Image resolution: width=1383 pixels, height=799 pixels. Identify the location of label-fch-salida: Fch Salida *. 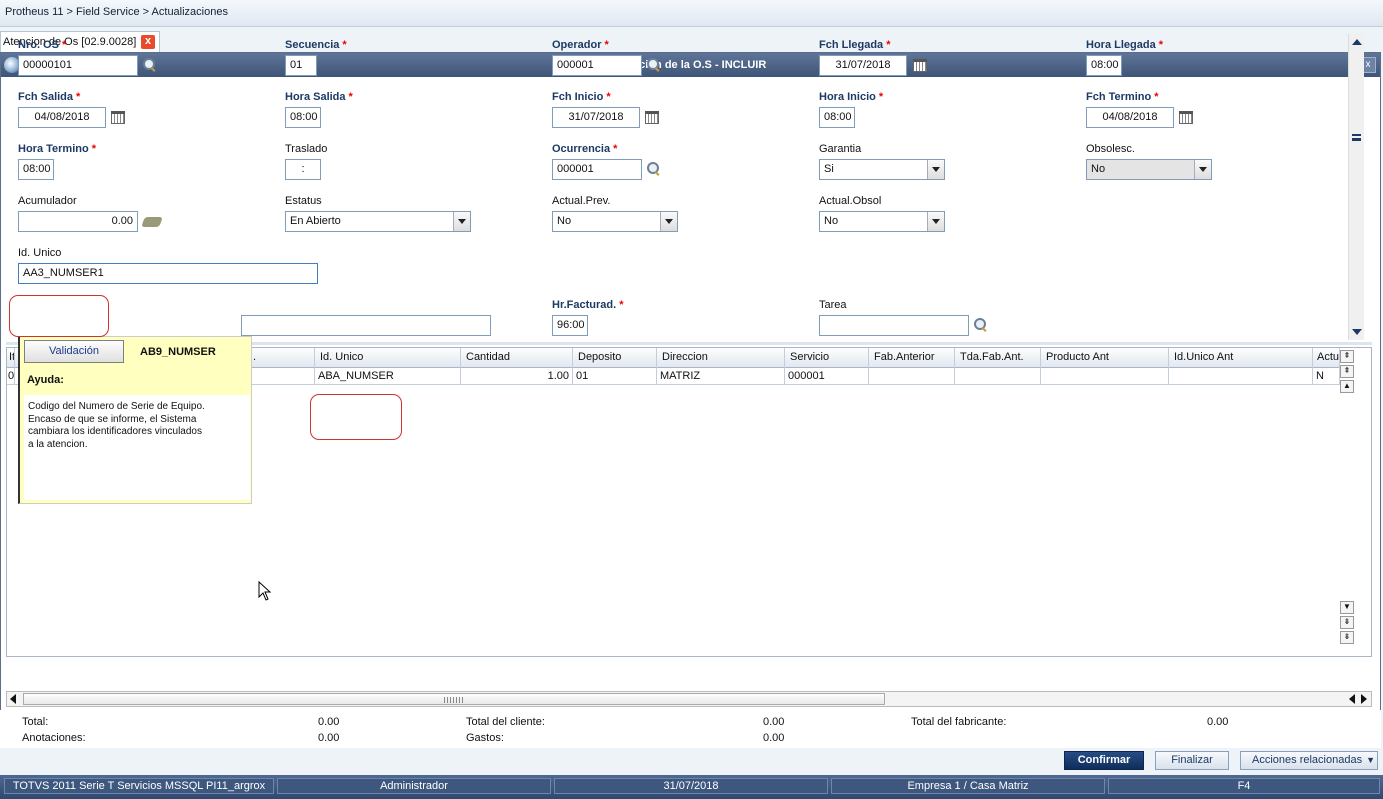
(49, 97).